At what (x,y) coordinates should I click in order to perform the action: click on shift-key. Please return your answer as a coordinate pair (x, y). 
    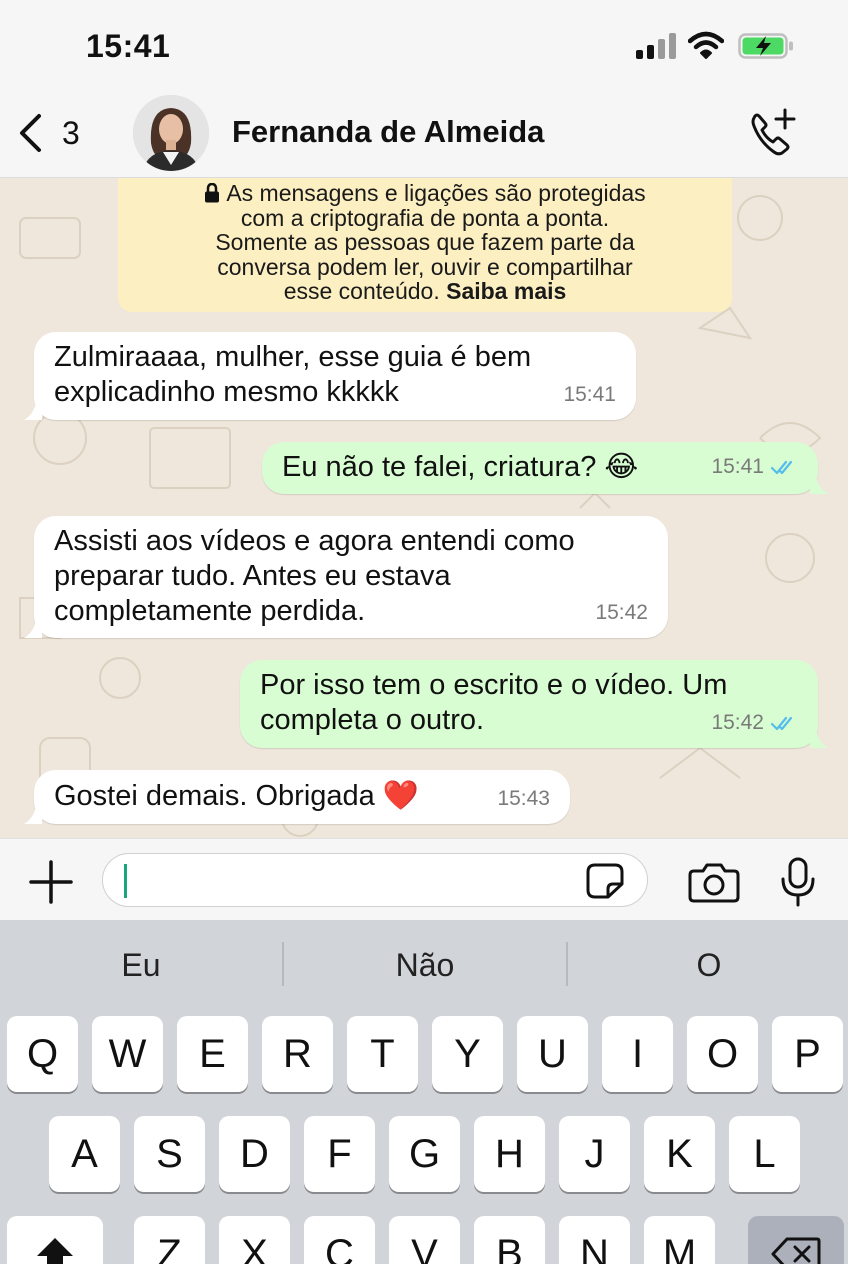
    Looking at the image, I should click on (55, 1240).